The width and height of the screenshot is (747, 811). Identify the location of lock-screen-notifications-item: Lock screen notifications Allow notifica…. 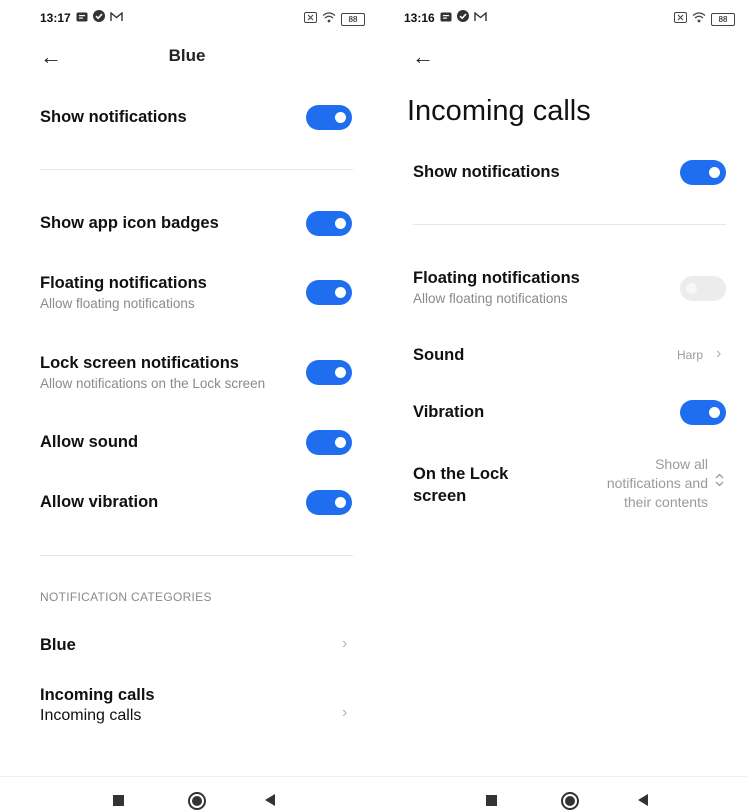
(152, 372).